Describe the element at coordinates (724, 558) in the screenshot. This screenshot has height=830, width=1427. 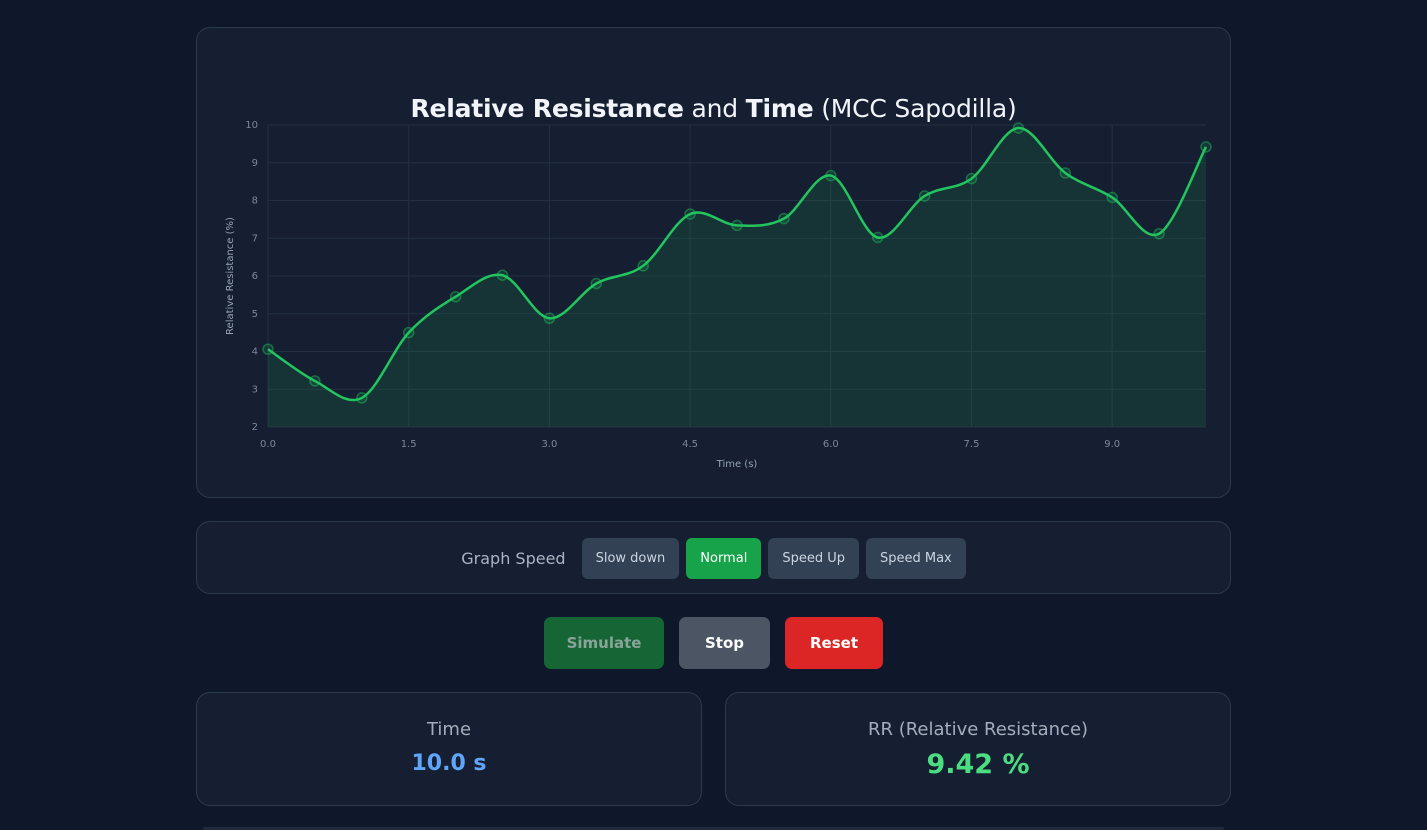
I see `normal-speed-button: Normal` at that location.